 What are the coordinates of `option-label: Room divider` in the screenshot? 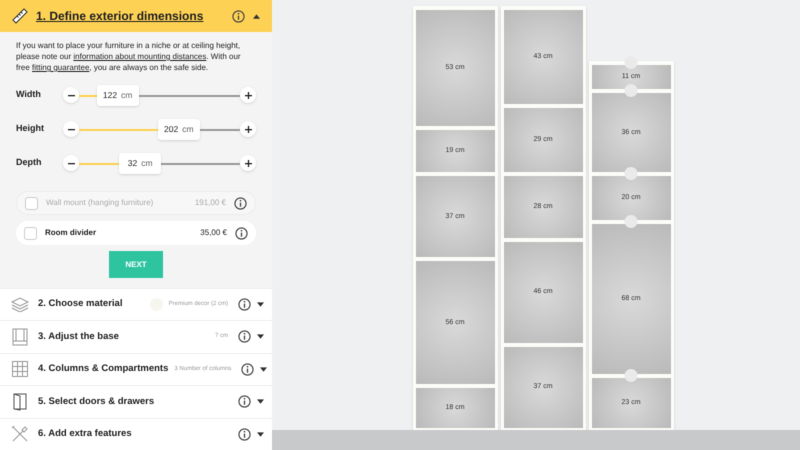 It's located at (71, 233).